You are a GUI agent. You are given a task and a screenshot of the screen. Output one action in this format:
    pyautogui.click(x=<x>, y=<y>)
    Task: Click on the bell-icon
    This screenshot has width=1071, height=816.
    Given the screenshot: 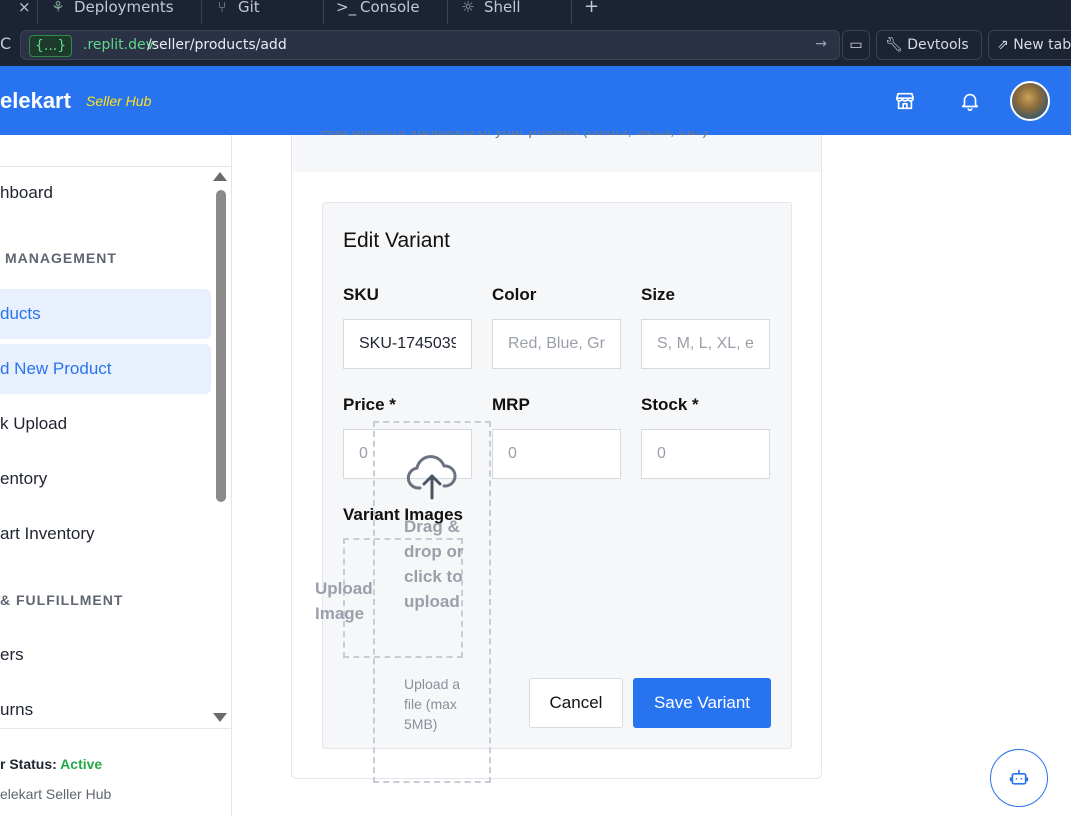 What is the action you would take?
    pyautogui.click(x=970, y=101)
    